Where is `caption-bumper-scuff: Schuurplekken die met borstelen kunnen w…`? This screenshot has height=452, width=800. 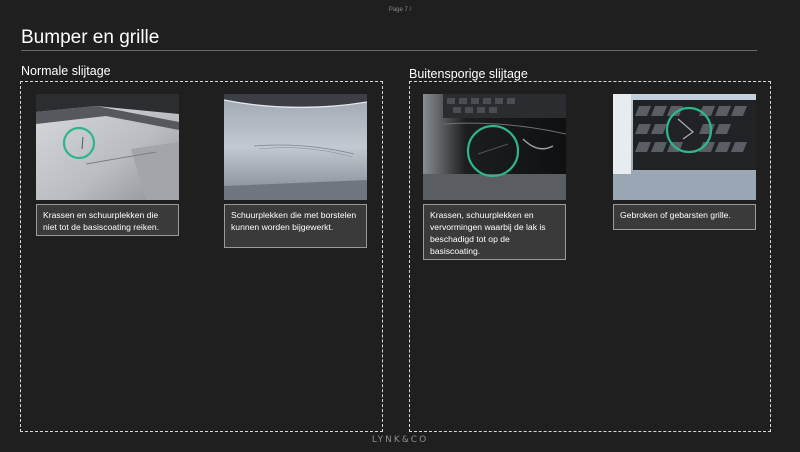 caption-bumper-scuff: Schuurplekken die met borstelen kunnen w… is located at coordinates (295, 226).